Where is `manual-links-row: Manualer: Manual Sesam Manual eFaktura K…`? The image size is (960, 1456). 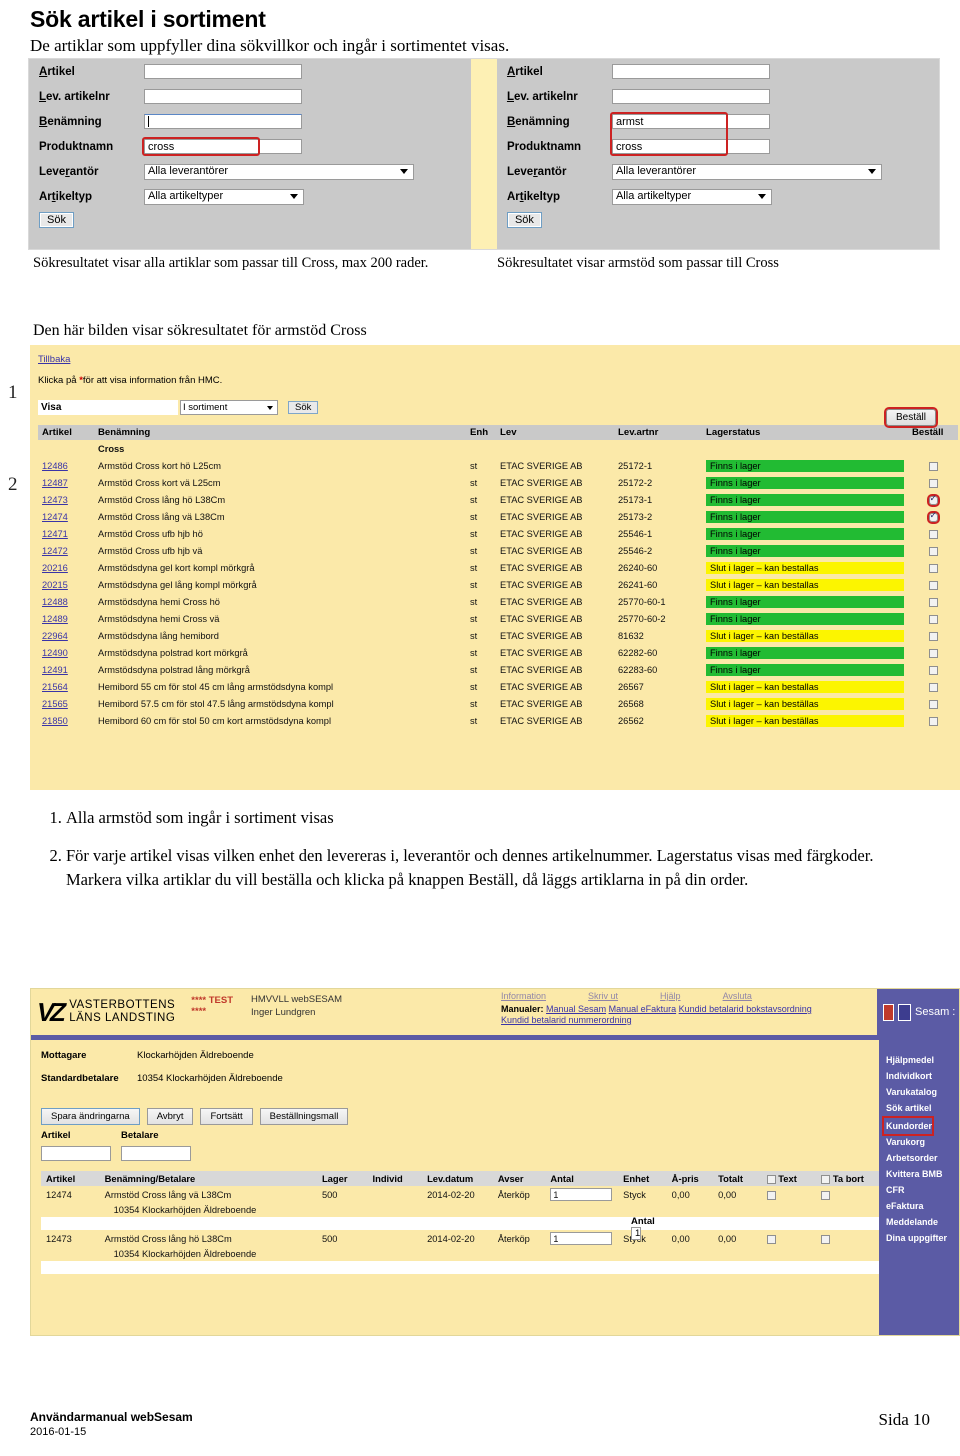 manual-links-row: Manualer: Manual Sesam Manual eFaktura K… is located at coordinates (701, 1009).